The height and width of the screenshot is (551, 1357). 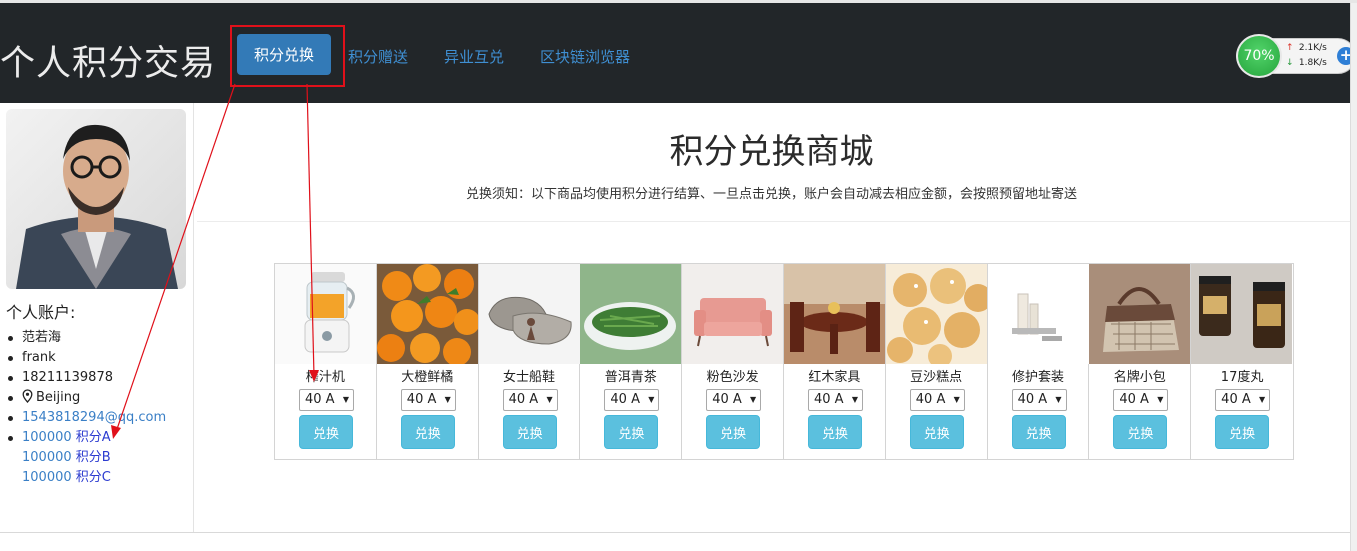 What do you see at coordinates (630, 377) in the screenshot?
I see `product-name: 普洱青茶` at bounding box center [630, 377].